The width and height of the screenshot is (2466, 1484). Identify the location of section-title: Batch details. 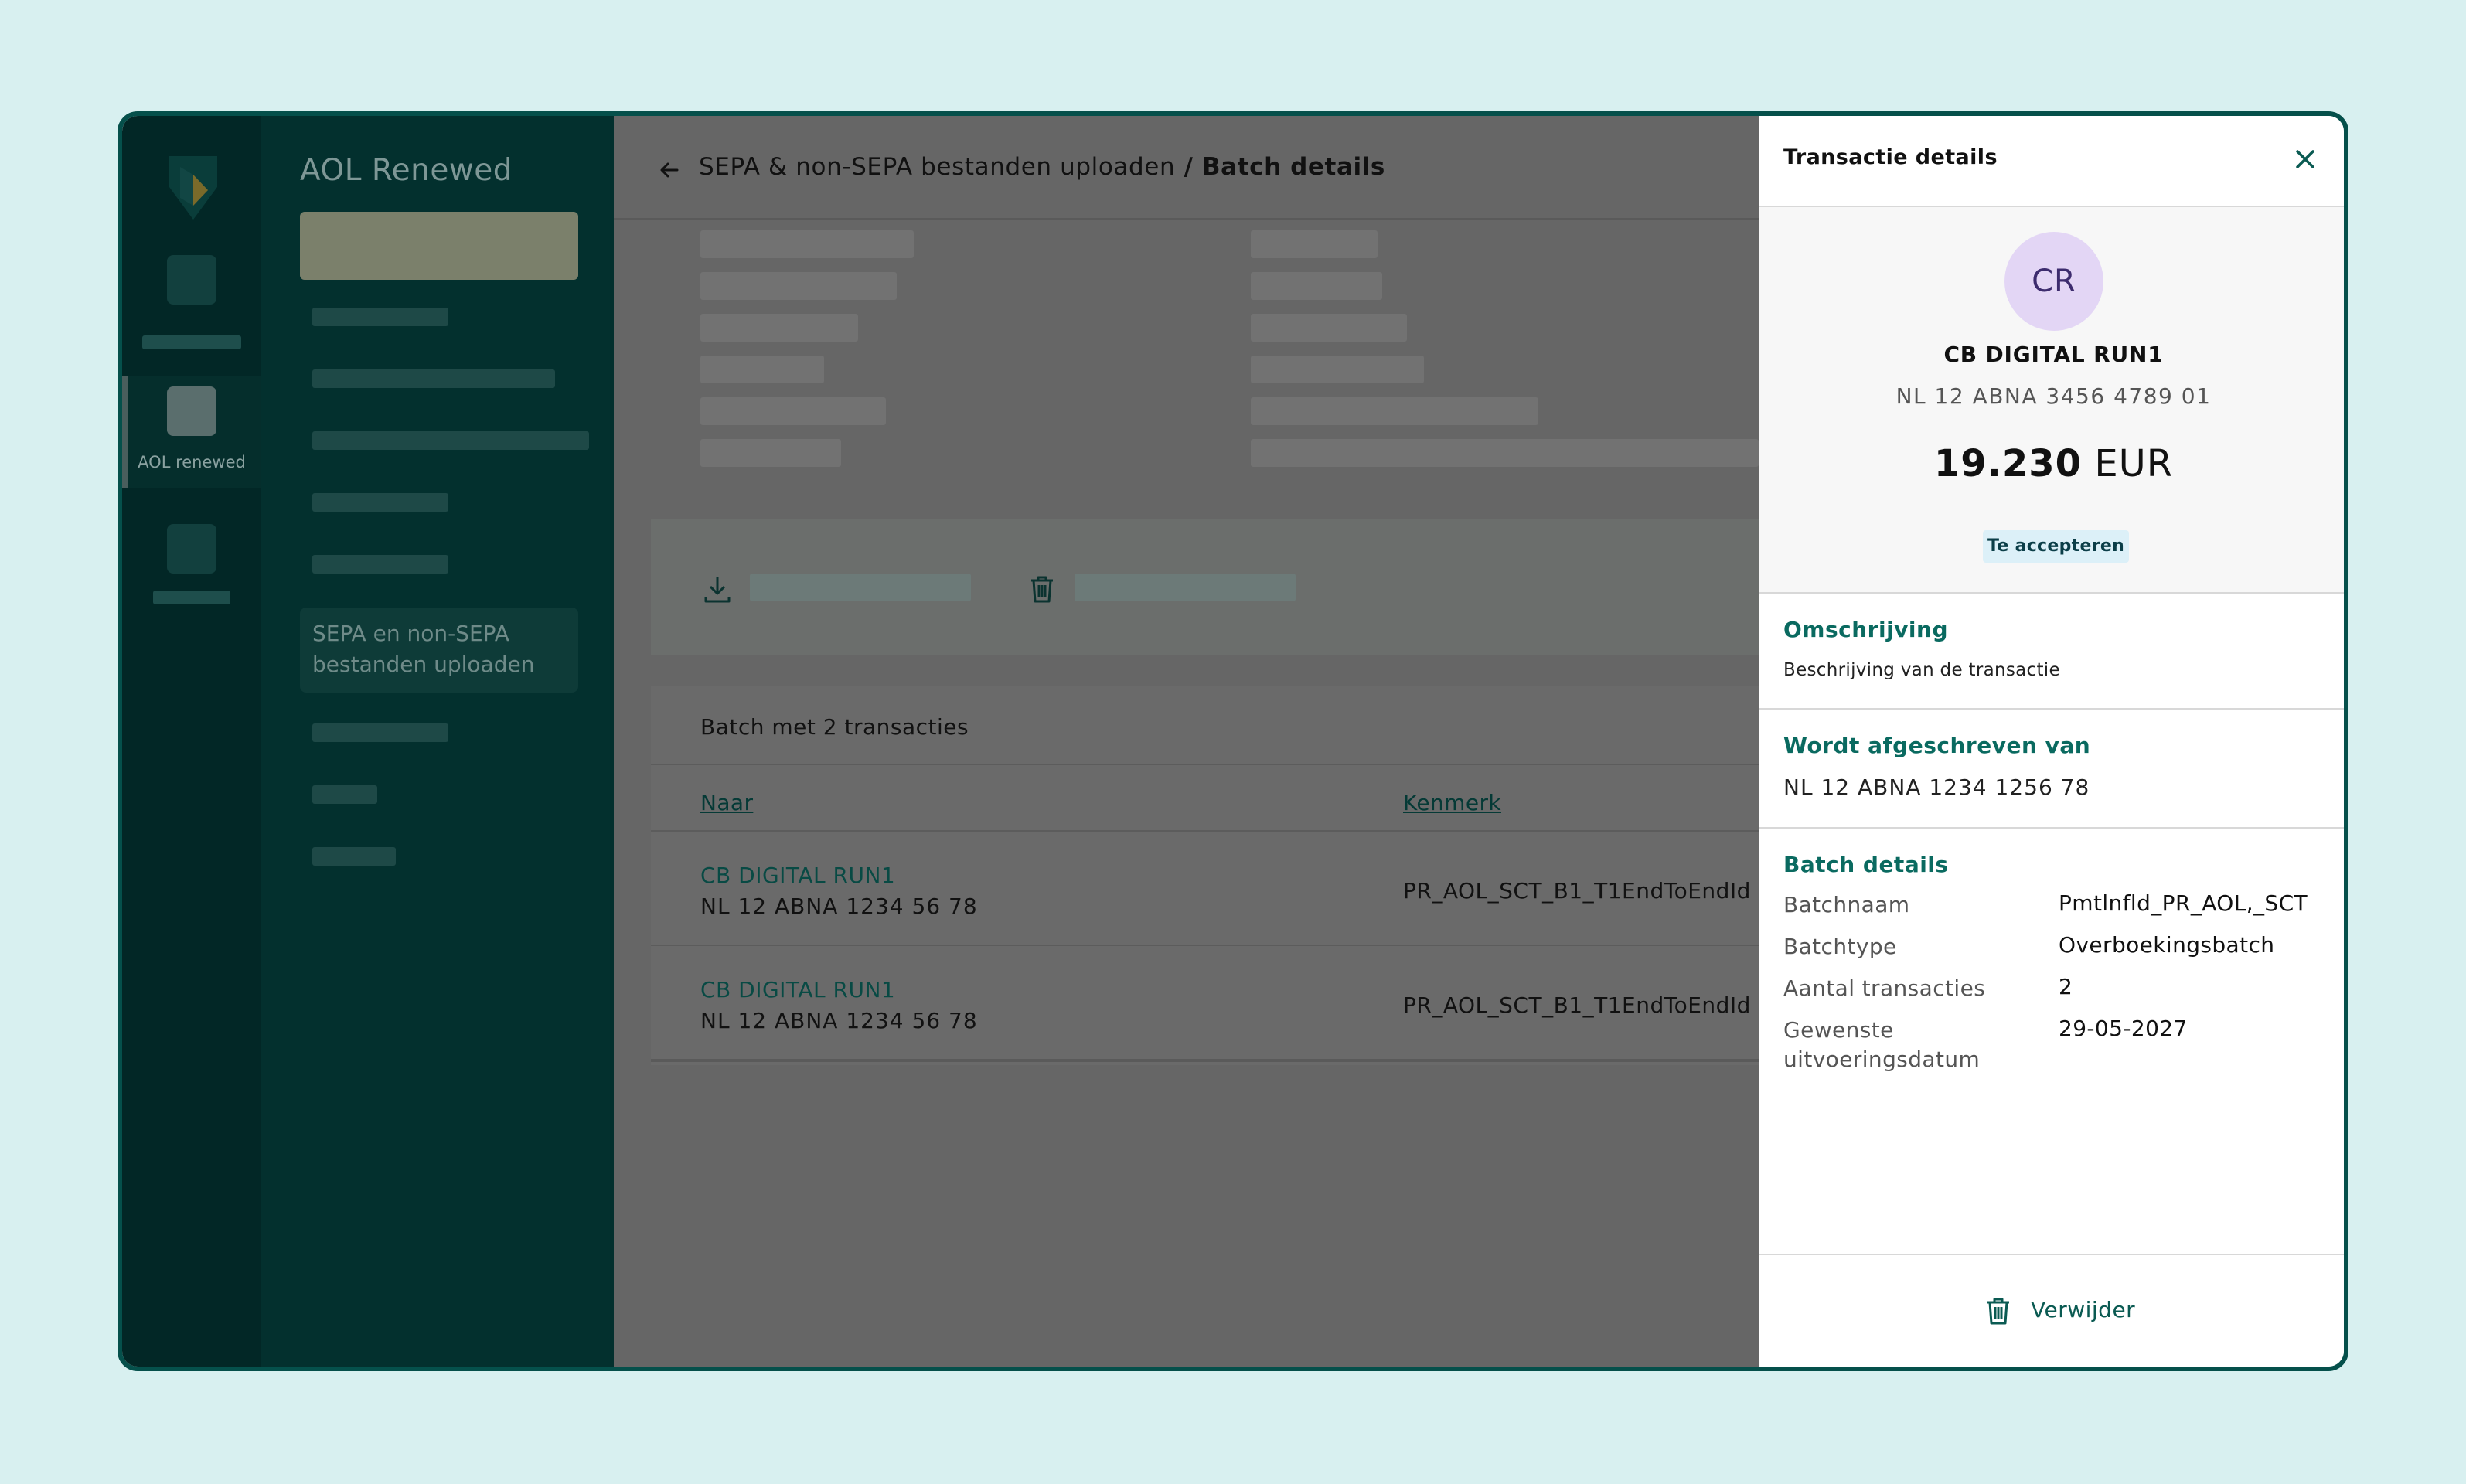
(1866, 864).